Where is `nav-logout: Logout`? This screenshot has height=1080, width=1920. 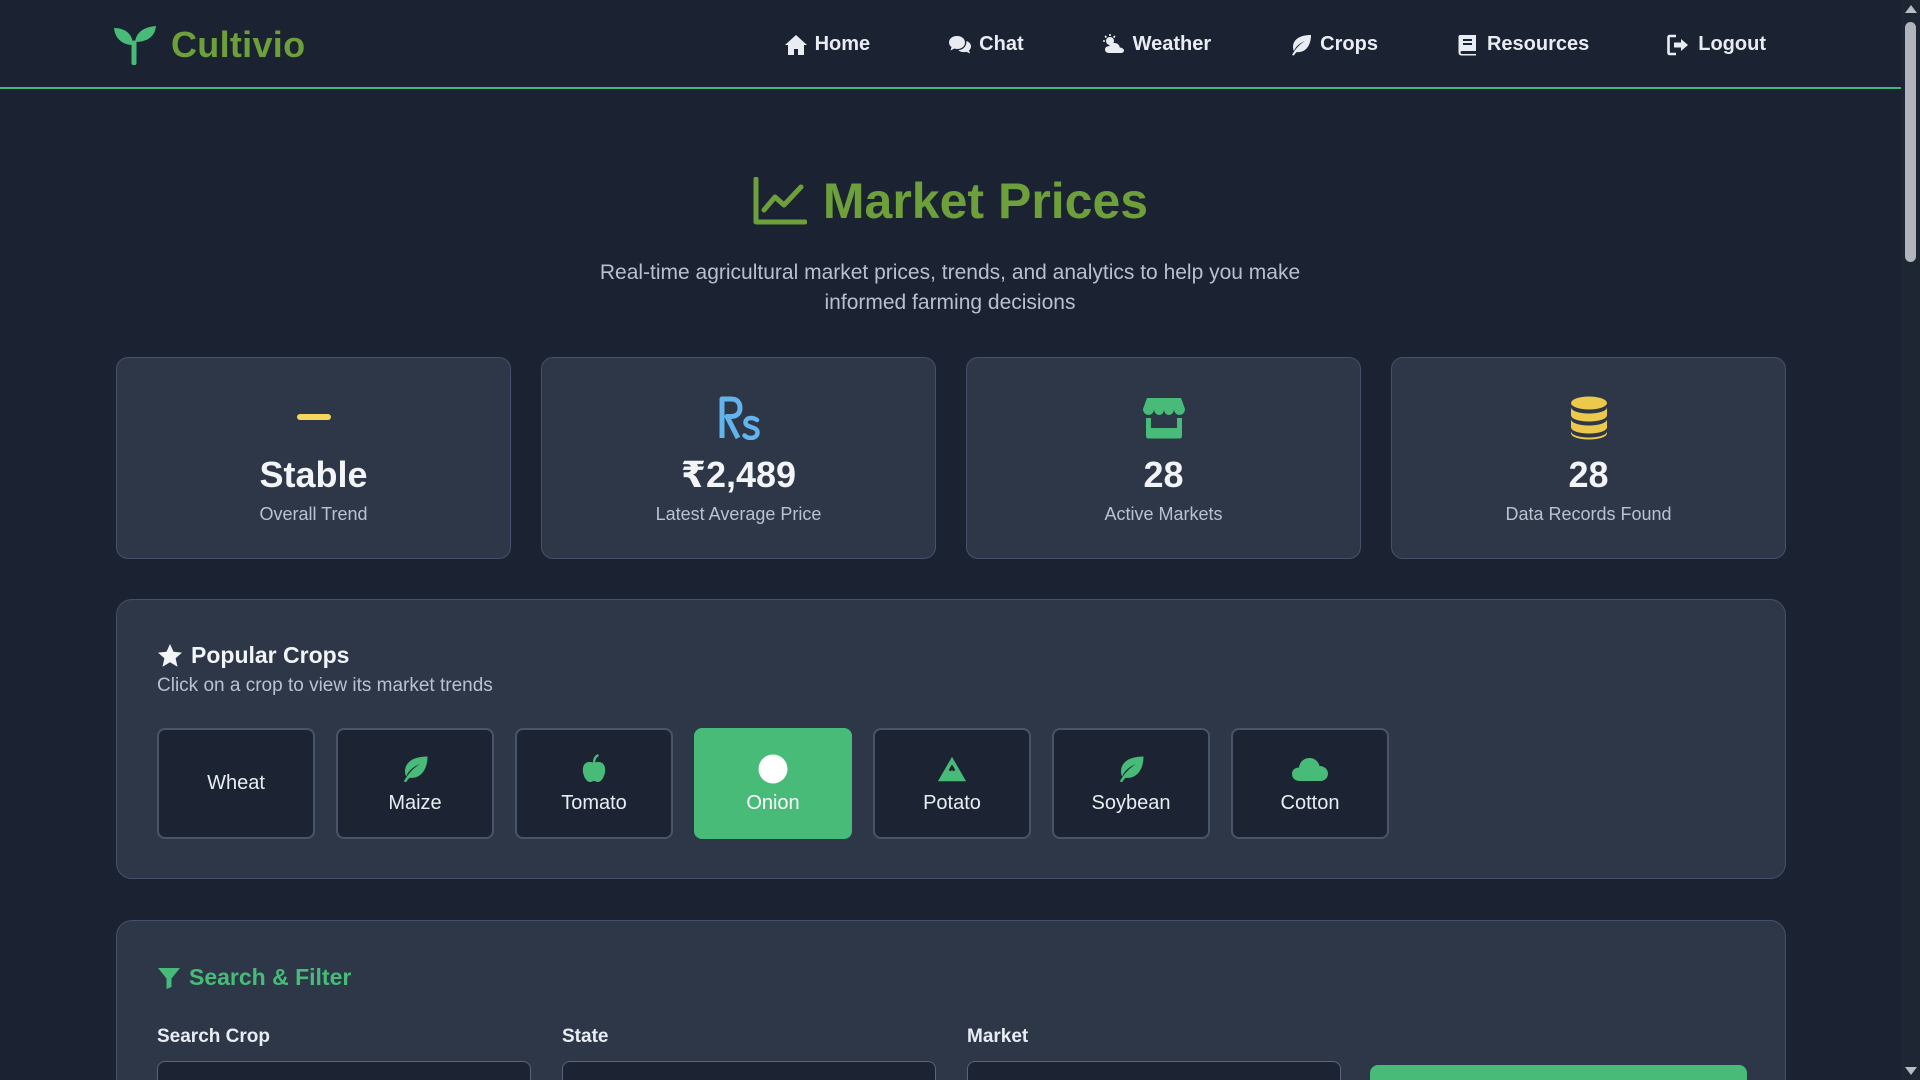
nav-logout: Logout is located at coordinates (1716, 44).